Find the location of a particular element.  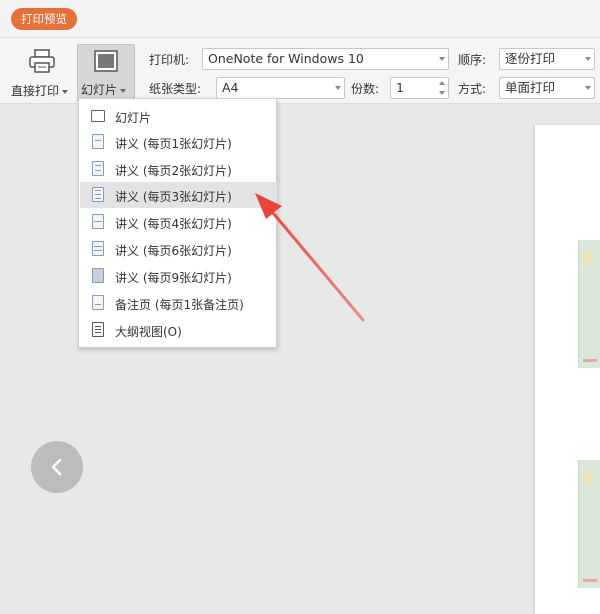

menu-item-handout-1: 讲义 (每页1张幻灯片) is located at coordinates (178, 142).